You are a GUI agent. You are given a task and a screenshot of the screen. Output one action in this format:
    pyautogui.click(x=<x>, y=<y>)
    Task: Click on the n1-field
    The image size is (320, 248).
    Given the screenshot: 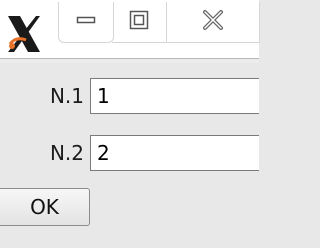 What is the action you would take?
    pyautogui.click(x=174, y=96)
    